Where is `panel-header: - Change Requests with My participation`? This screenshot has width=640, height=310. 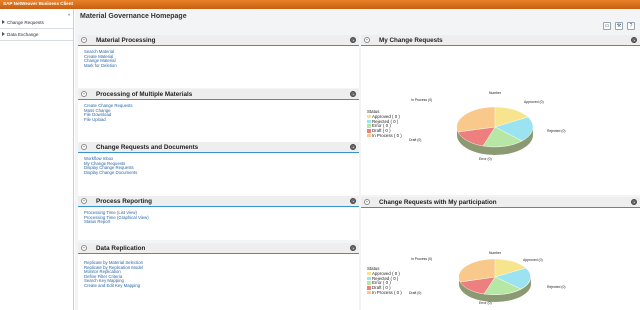
panel-header: - Change Requests with My participation is located at coordinates (500, 202).